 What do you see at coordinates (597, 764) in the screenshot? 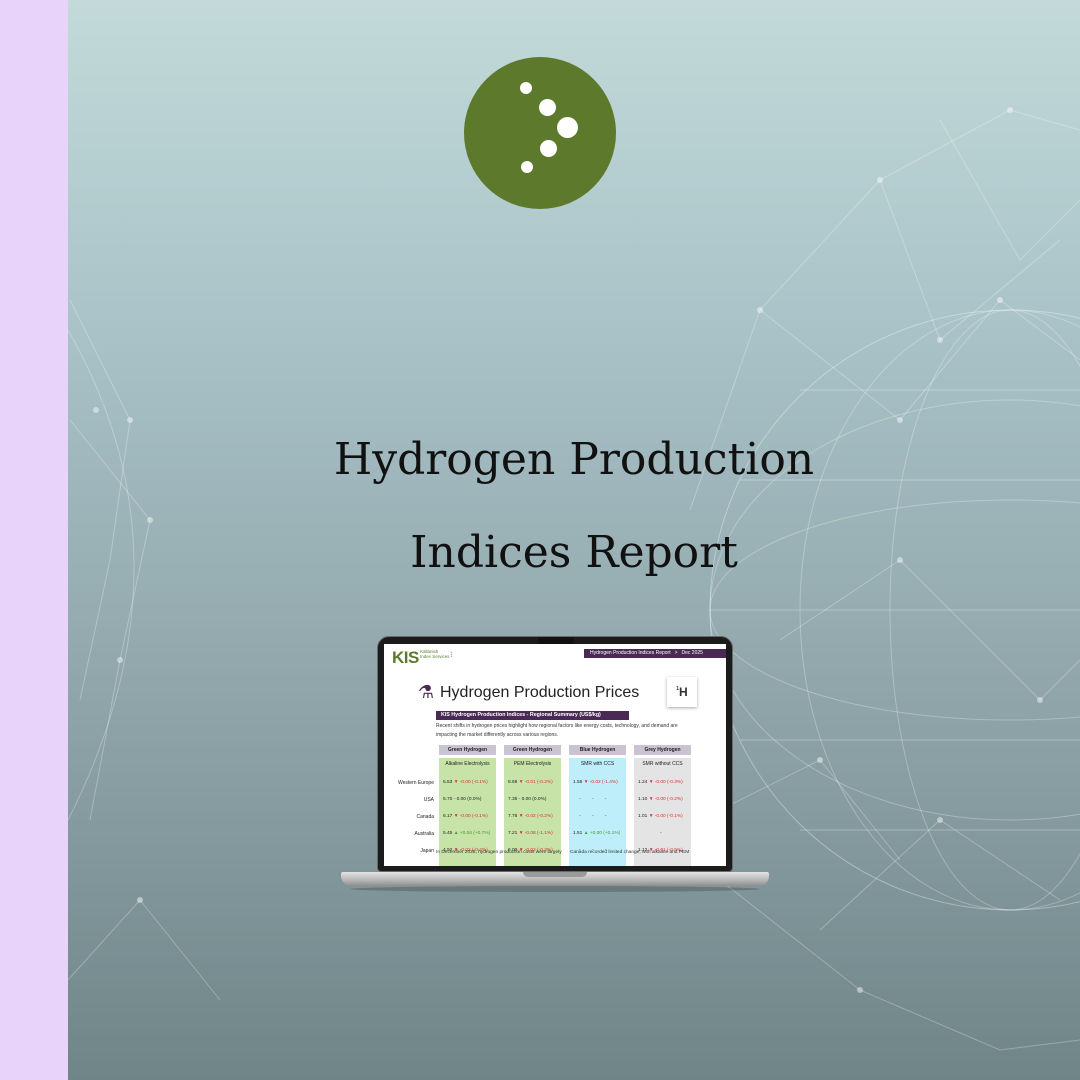
I see `column-method-header: SMR with CCS` at bounding box center [597, 764].